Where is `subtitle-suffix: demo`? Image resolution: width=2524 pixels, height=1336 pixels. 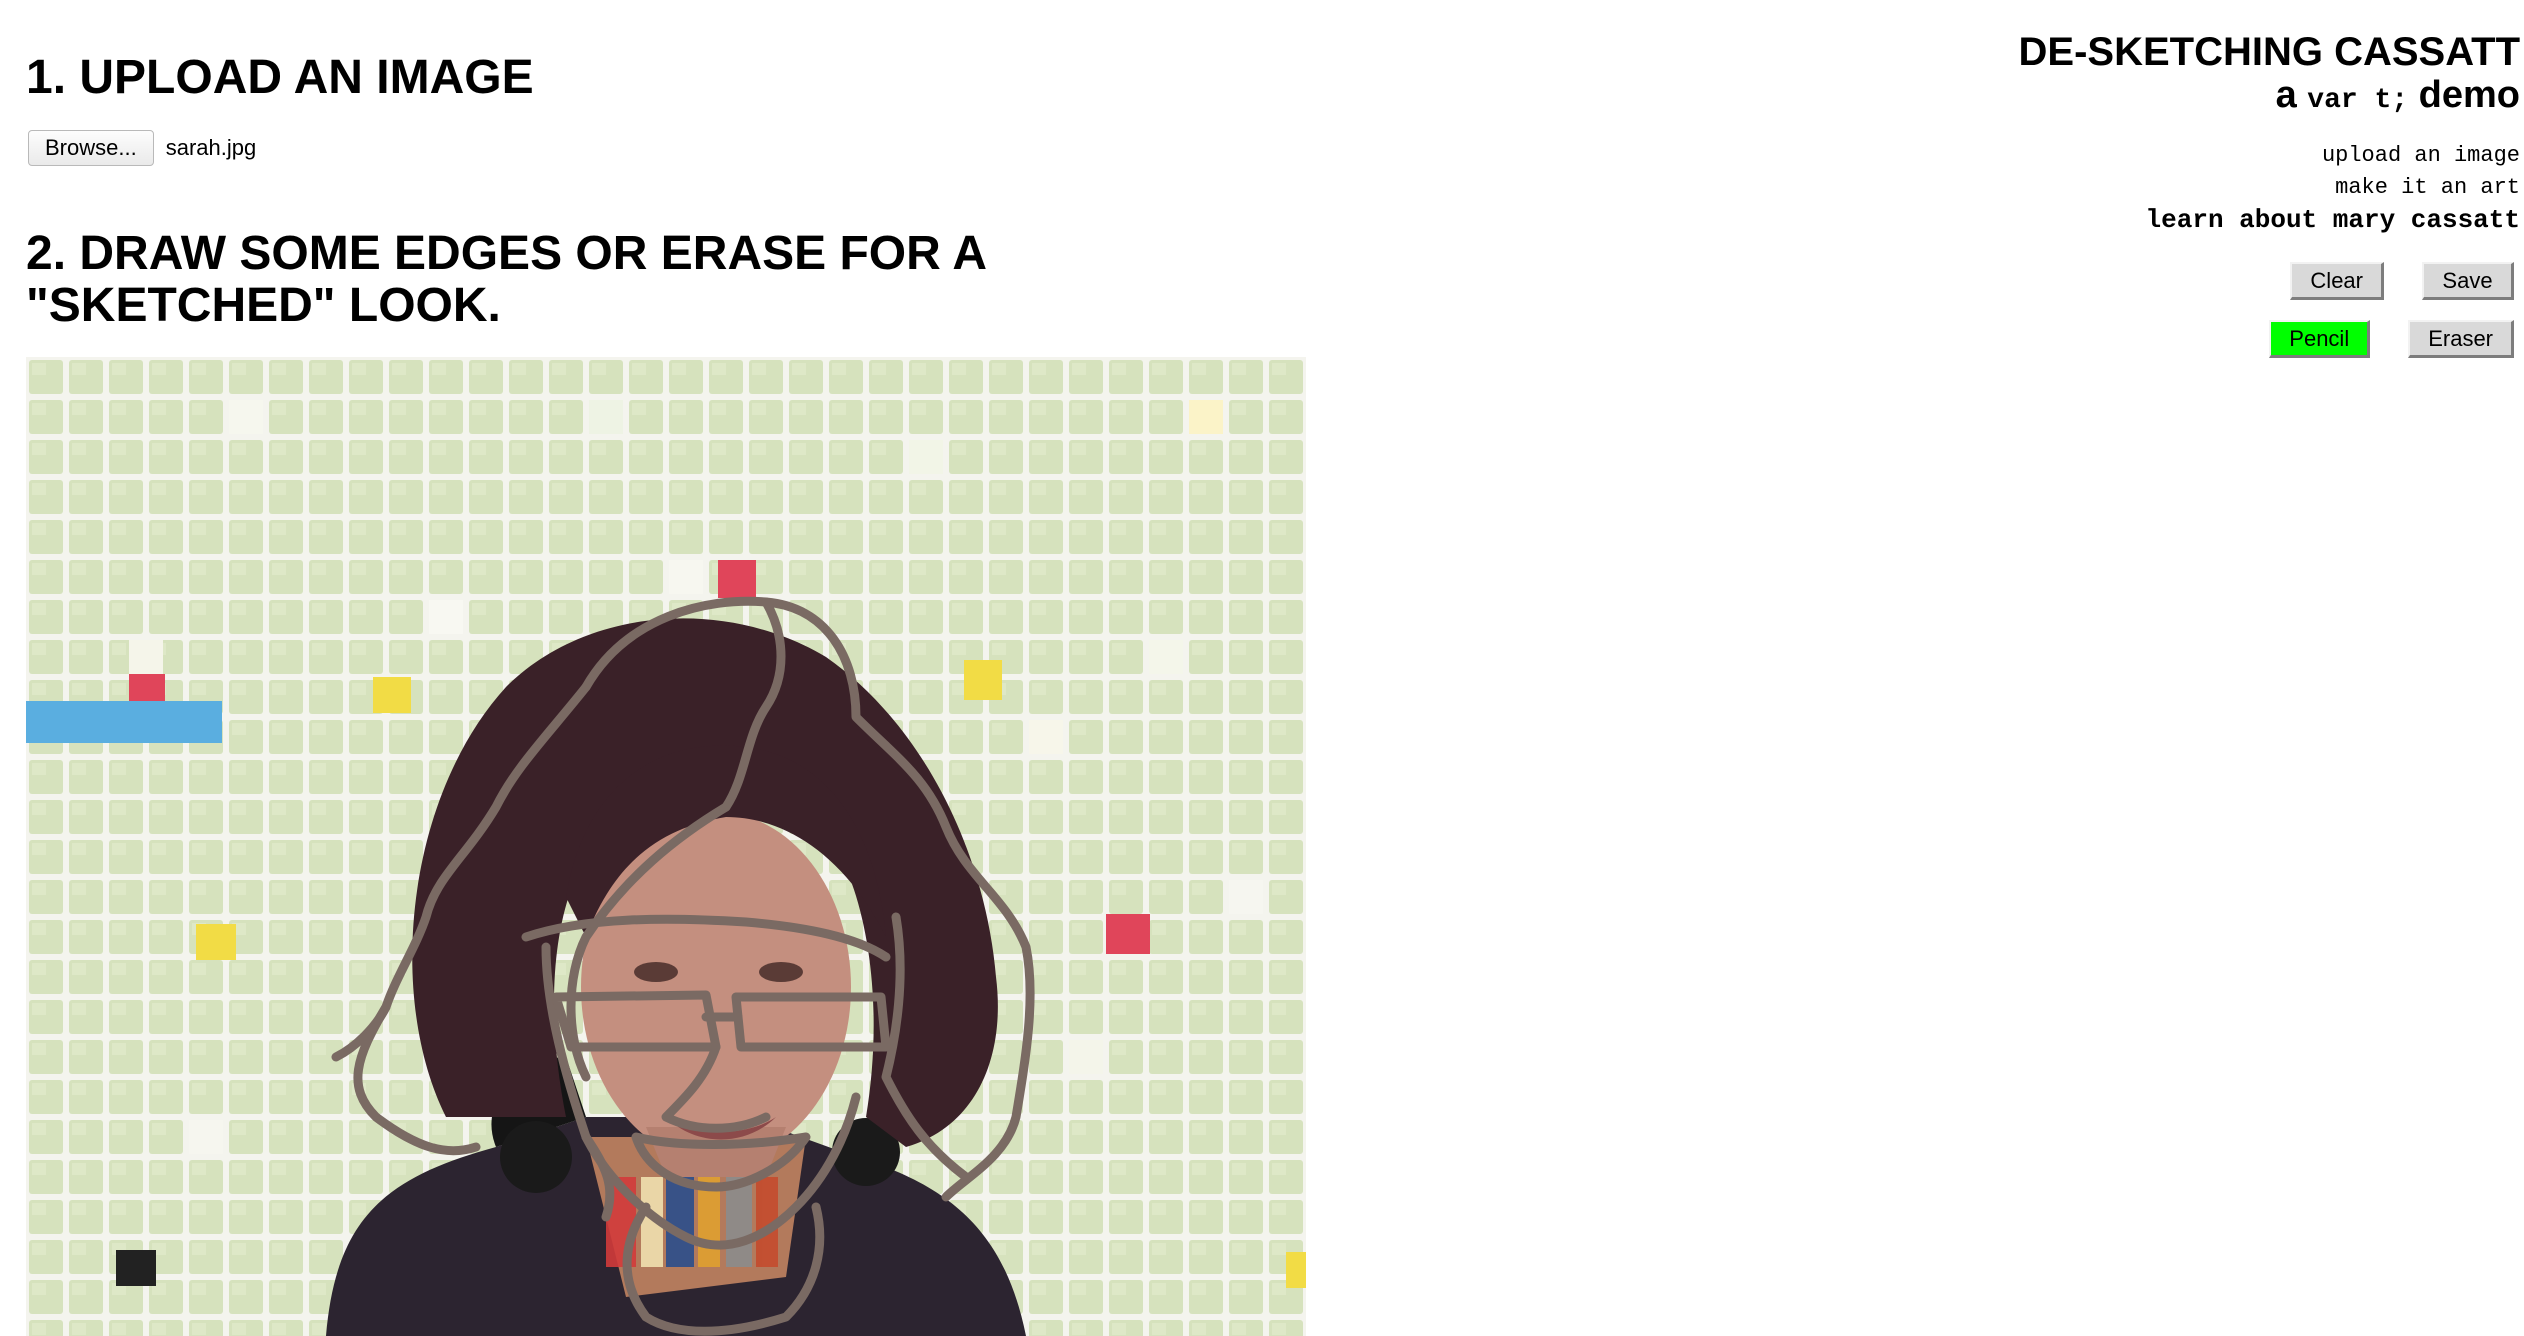
subtitle-suffix: demo is located at coordinates (2464, 95).